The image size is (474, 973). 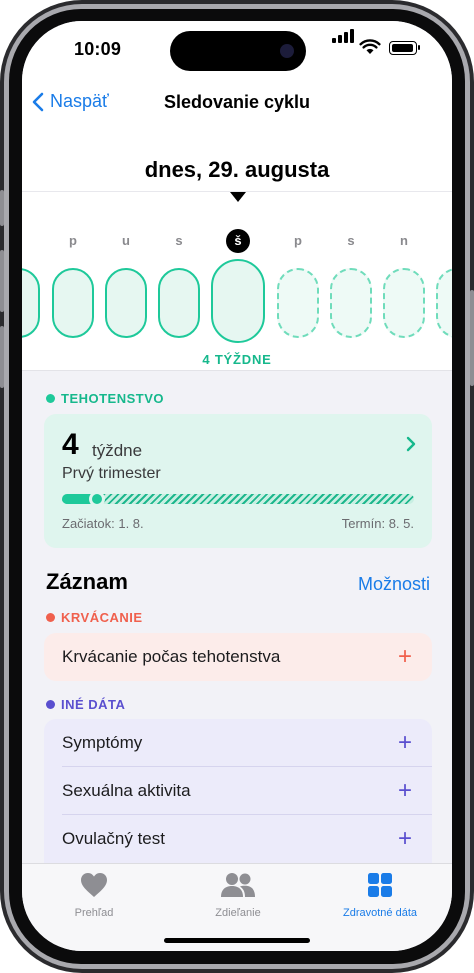 What do you see at coordinates (238, 197) in the screenshot?
I see `today-pointer-icon` at bounding box center [238, 197].